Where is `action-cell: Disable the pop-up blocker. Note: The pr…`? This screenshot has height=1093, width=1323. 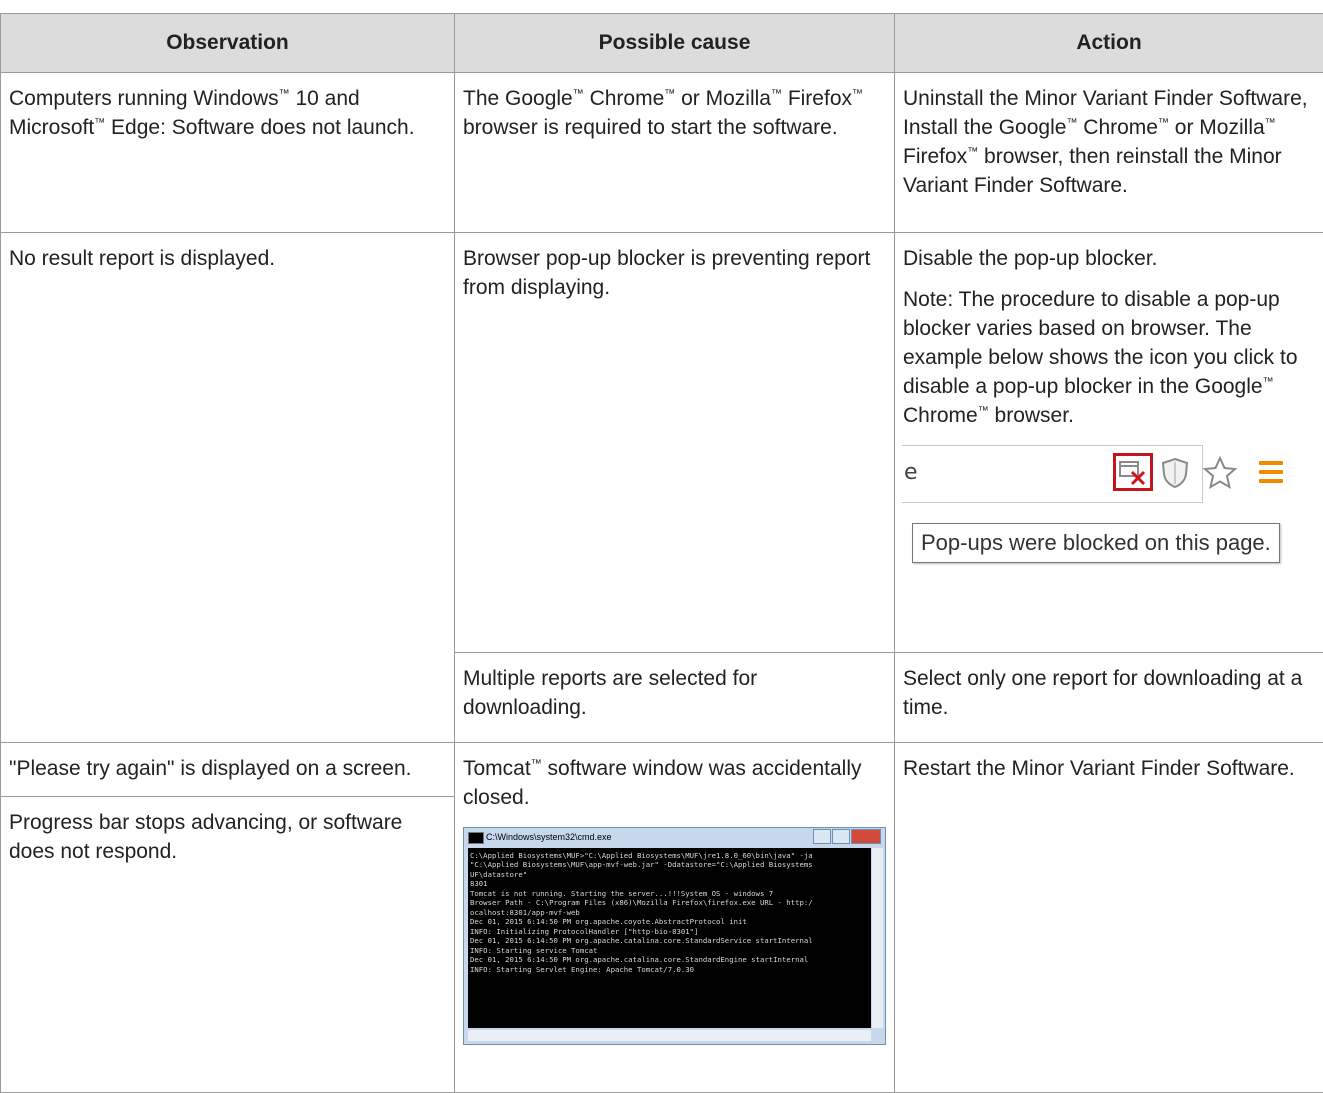 action-cell: Disable the pop-up blocker. Note: The pr… is located at coordinates (1109, 443).